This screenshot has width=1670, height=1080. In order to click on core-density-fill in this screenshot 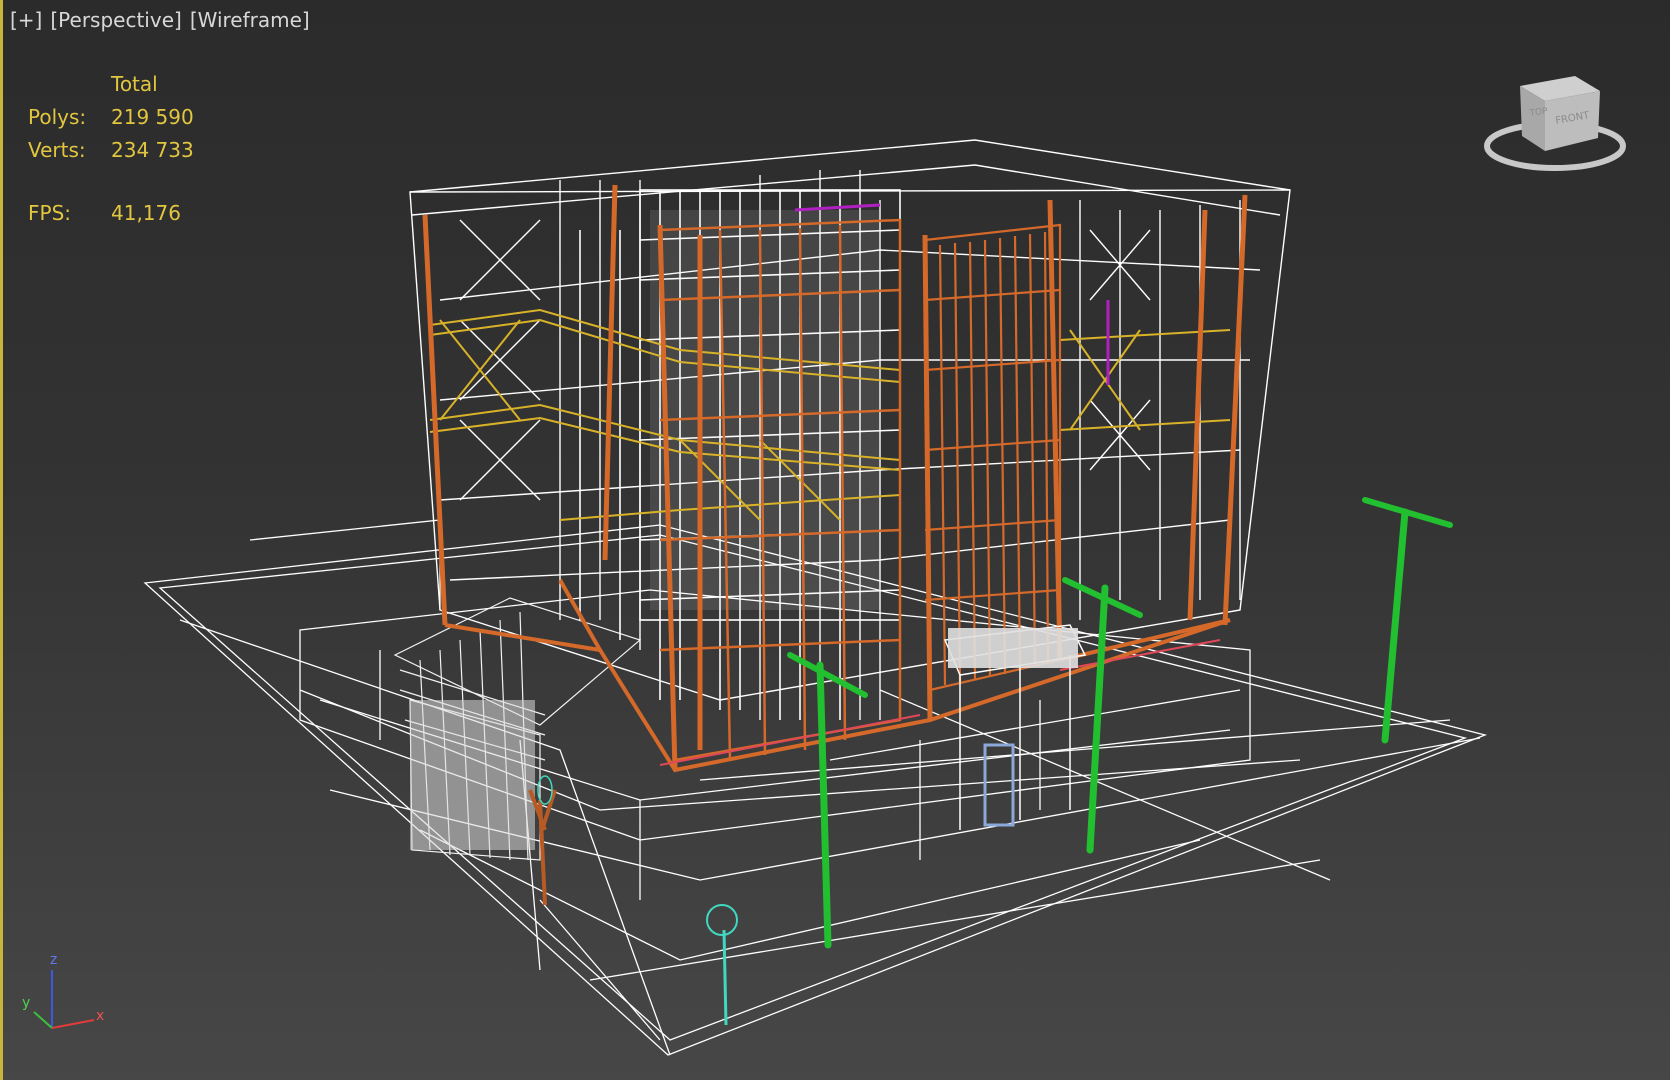, I will do `click(765, 410)`.